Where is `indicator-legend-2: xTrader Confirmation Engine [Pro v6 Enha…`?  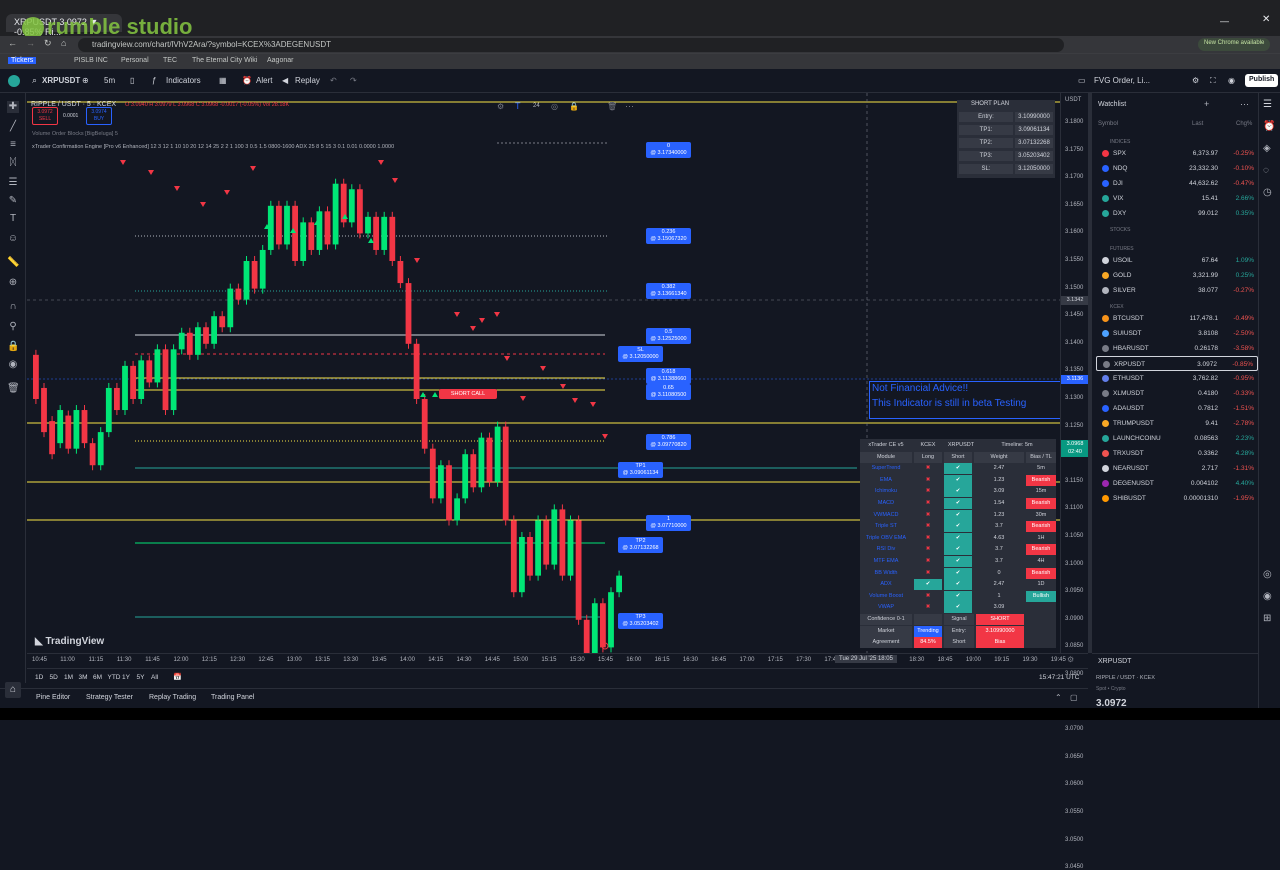 indicator-legend-2: xTrader Confirmation Engine [Pro v6 Enha… is located at coordinates (213, 147).